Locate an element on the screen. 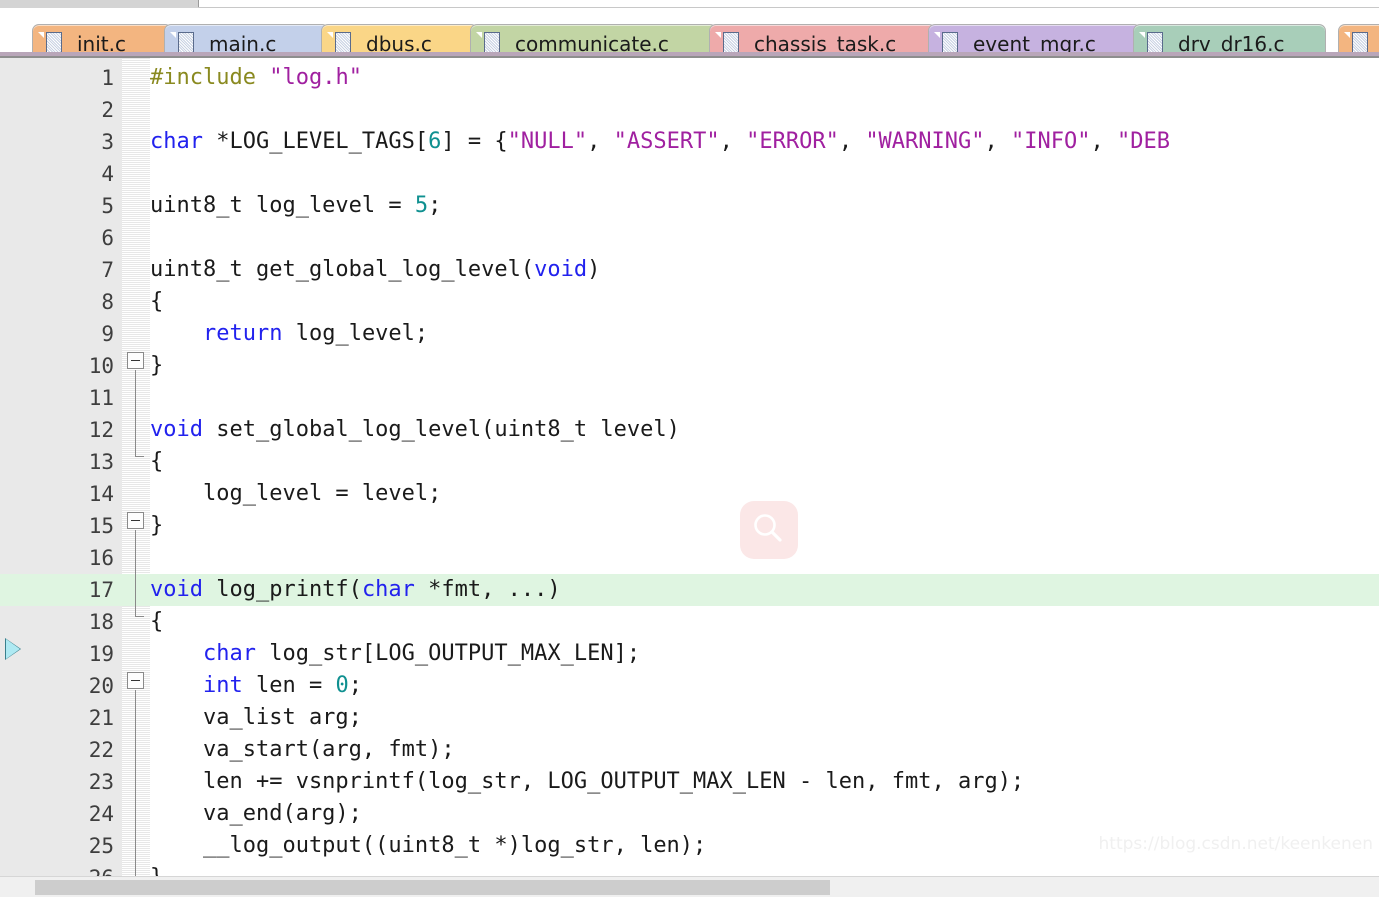  code-line: 10} is located at coordinates (689, 366).